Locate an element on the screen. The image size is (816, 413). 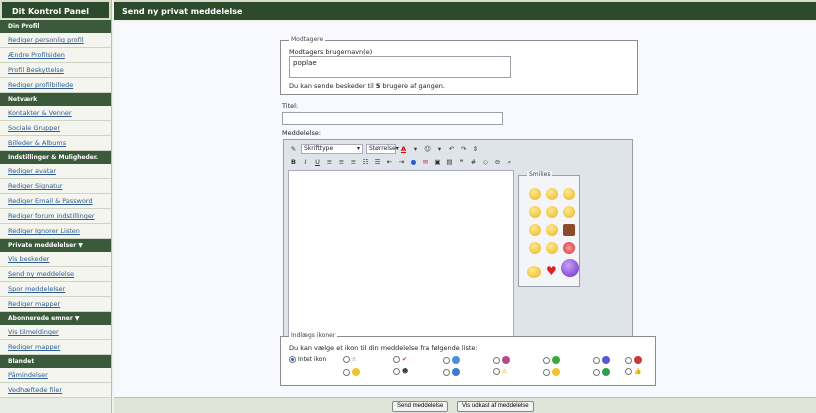
icon-option: 👍 is located at coordinates (633, 371).